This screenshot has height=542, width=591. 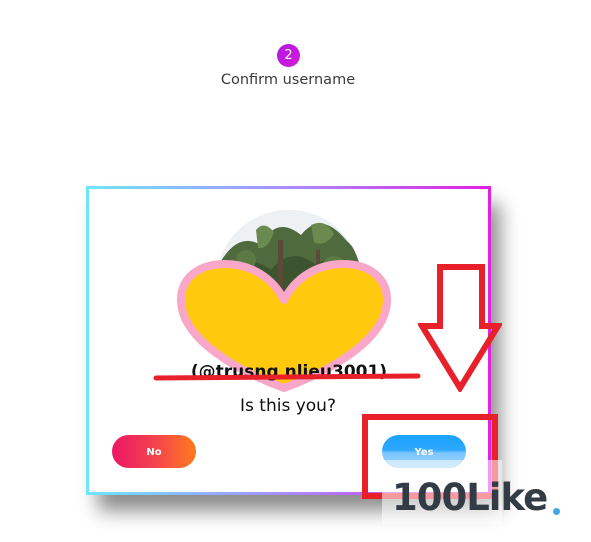 What do you see at coordinates (288, 80) in the screenshot?
I see `step-label: Confirm username` at bounding box center [288, 80].